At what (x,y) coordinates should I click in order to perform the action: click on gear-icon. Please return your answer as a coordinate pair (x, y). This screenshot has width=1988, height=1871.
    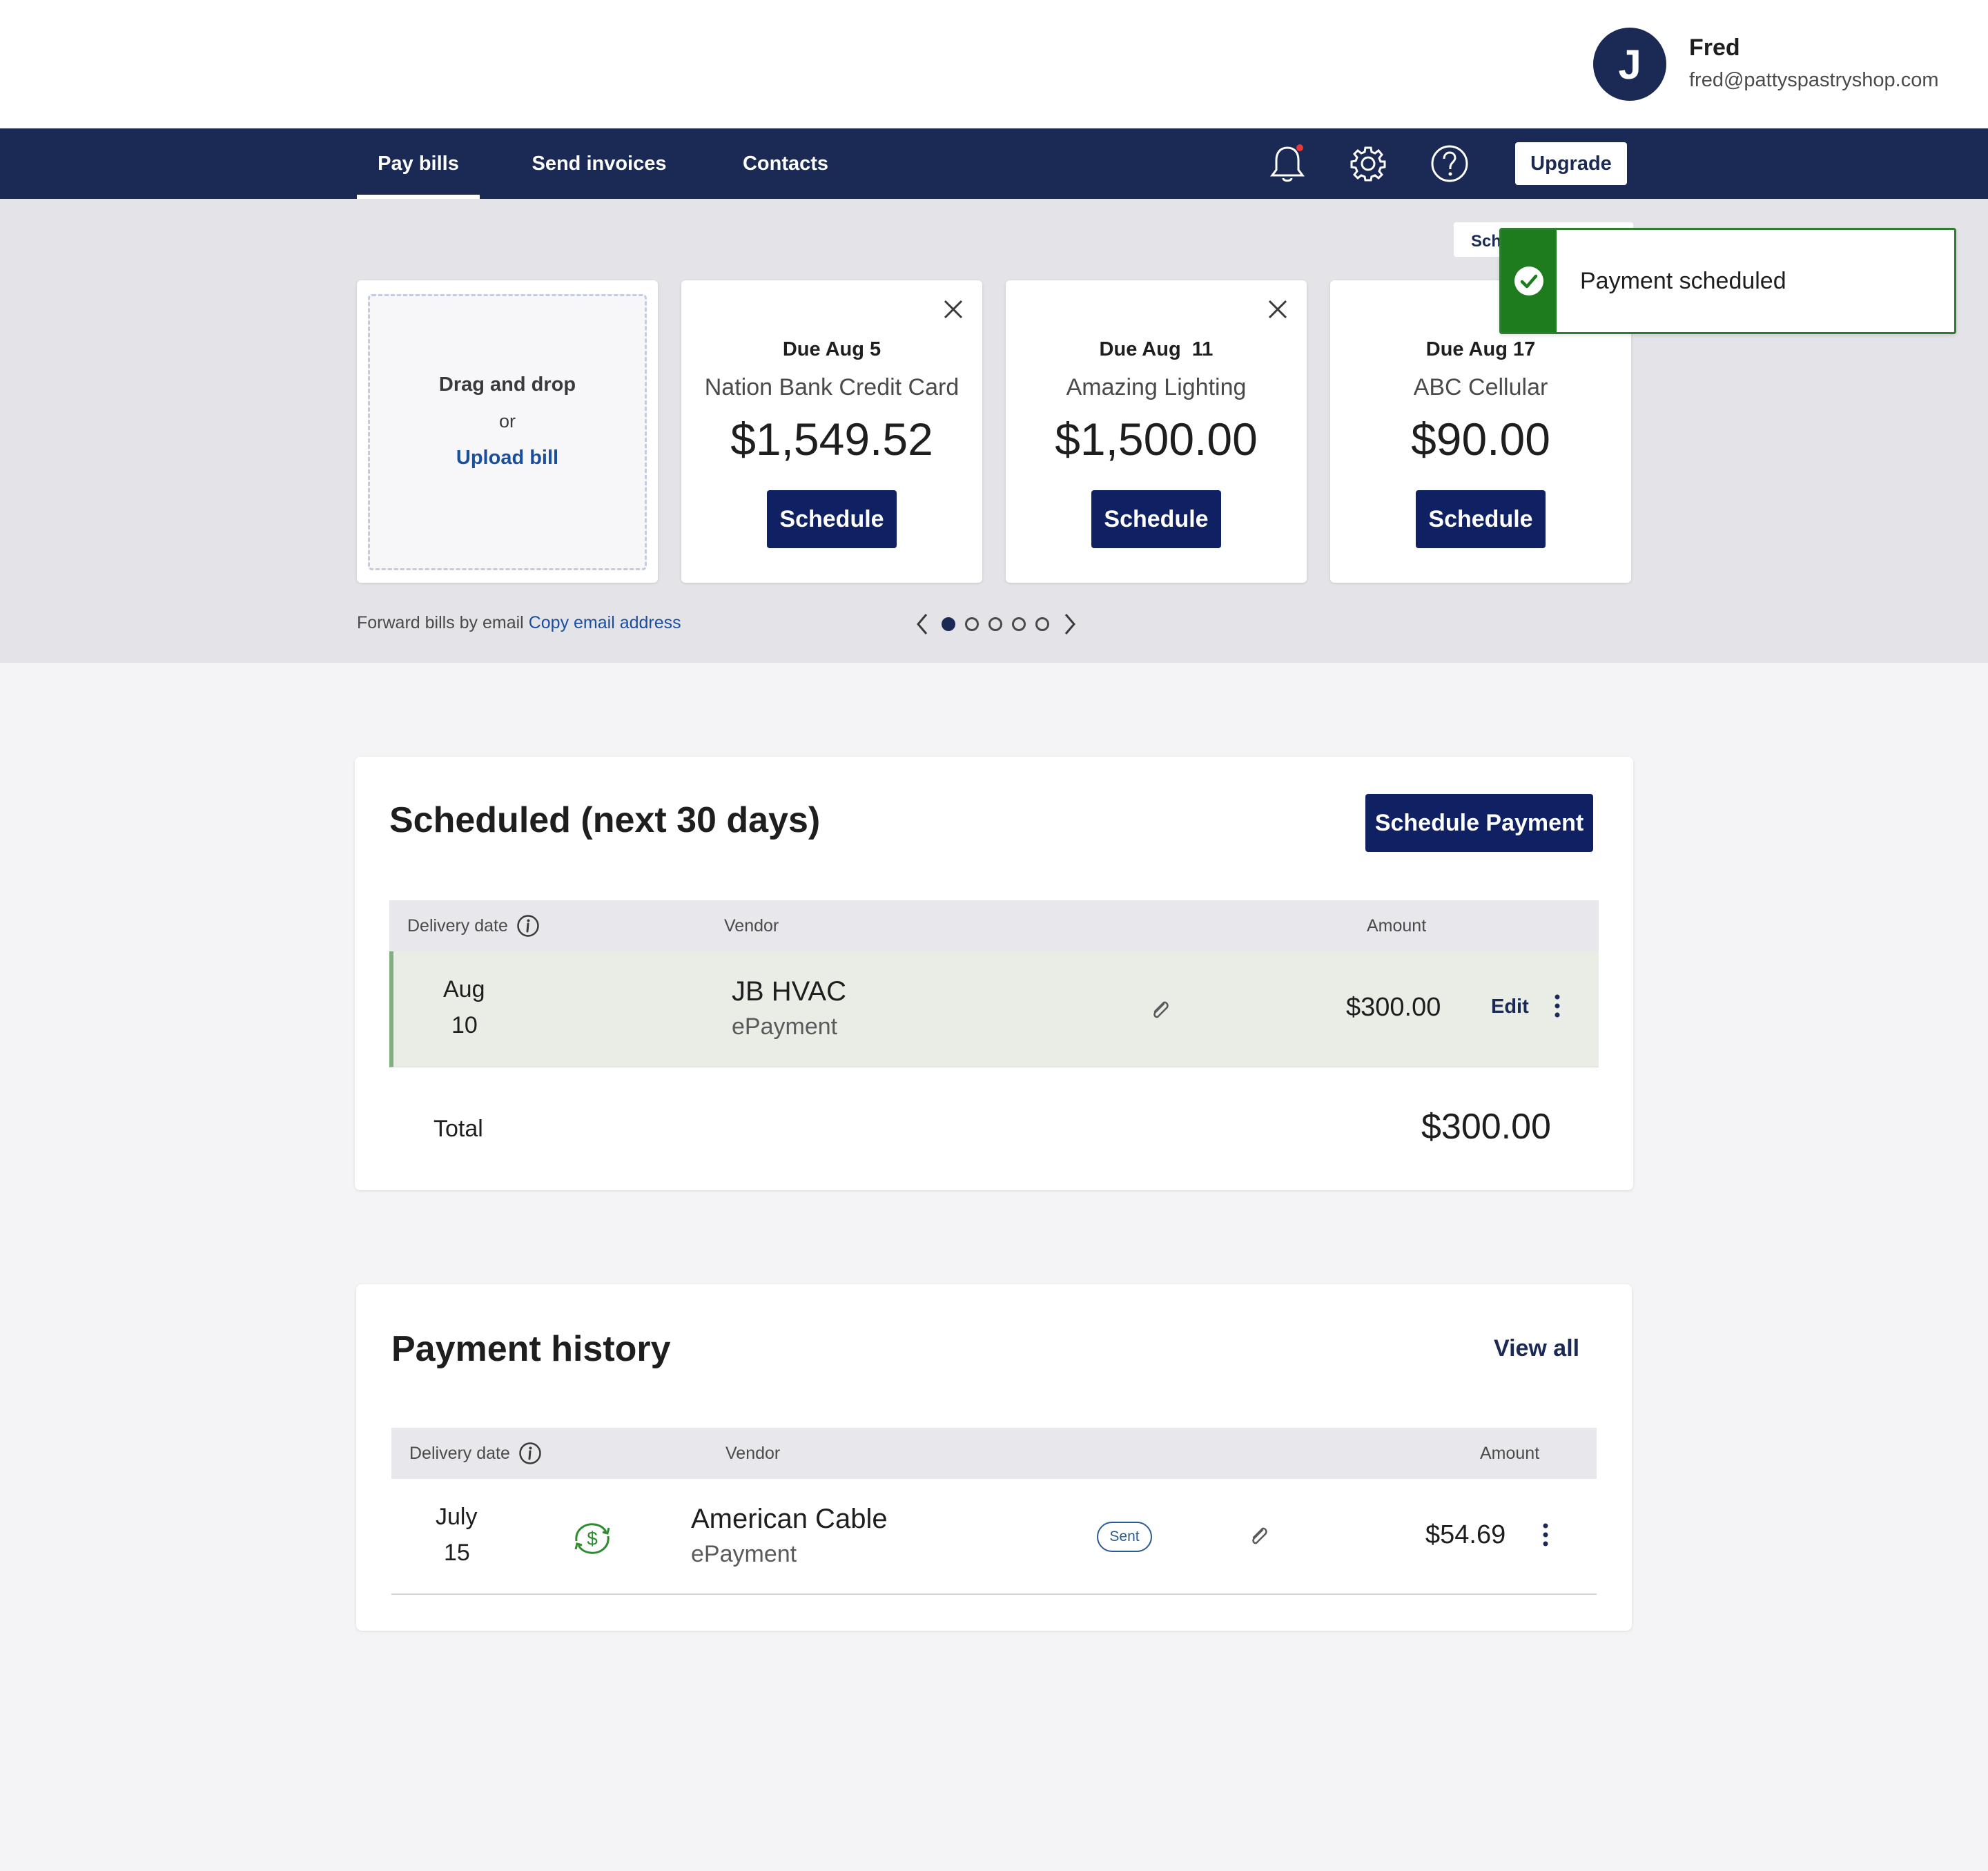
    Looking at the image, I should click on (1368, 163).